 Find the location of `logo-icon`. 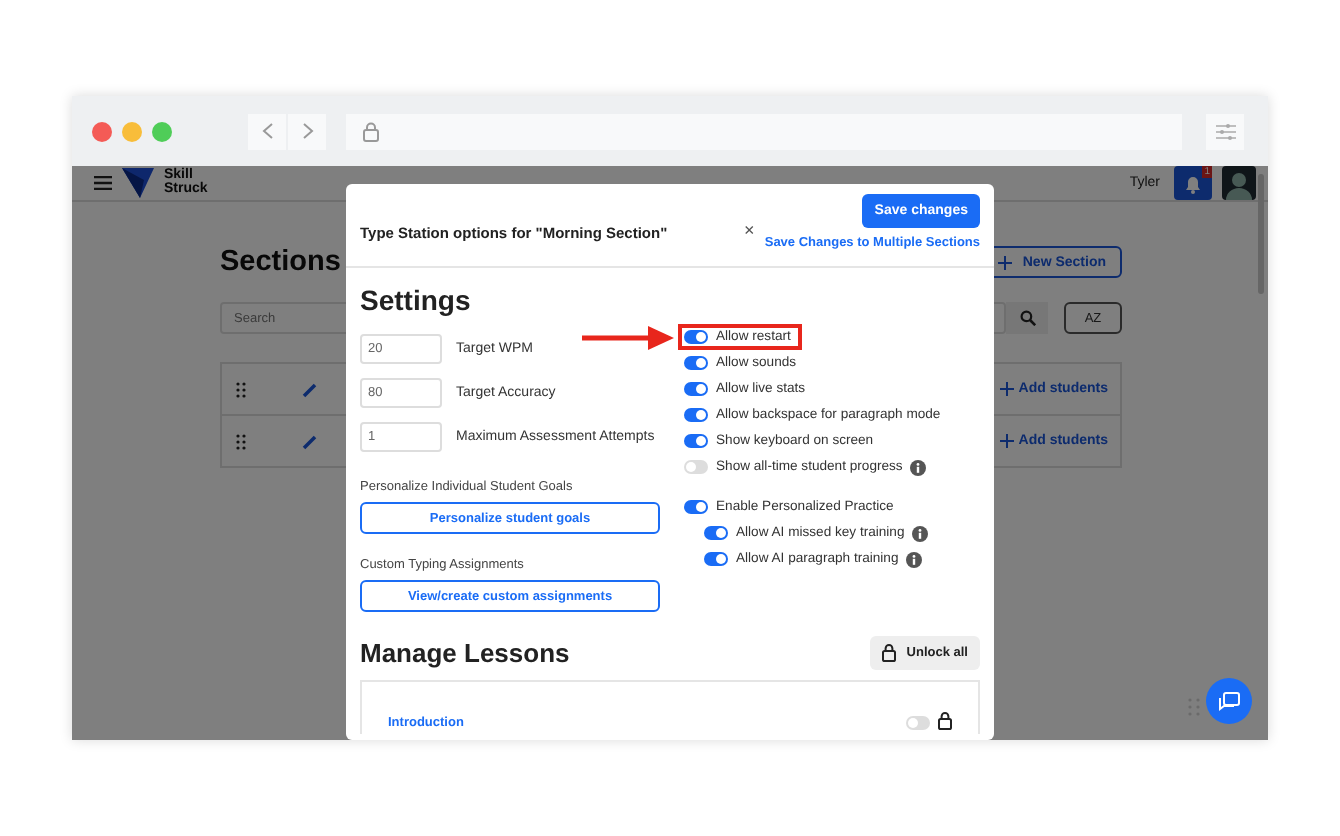

logo-icon is located at coordinates (138, 183).